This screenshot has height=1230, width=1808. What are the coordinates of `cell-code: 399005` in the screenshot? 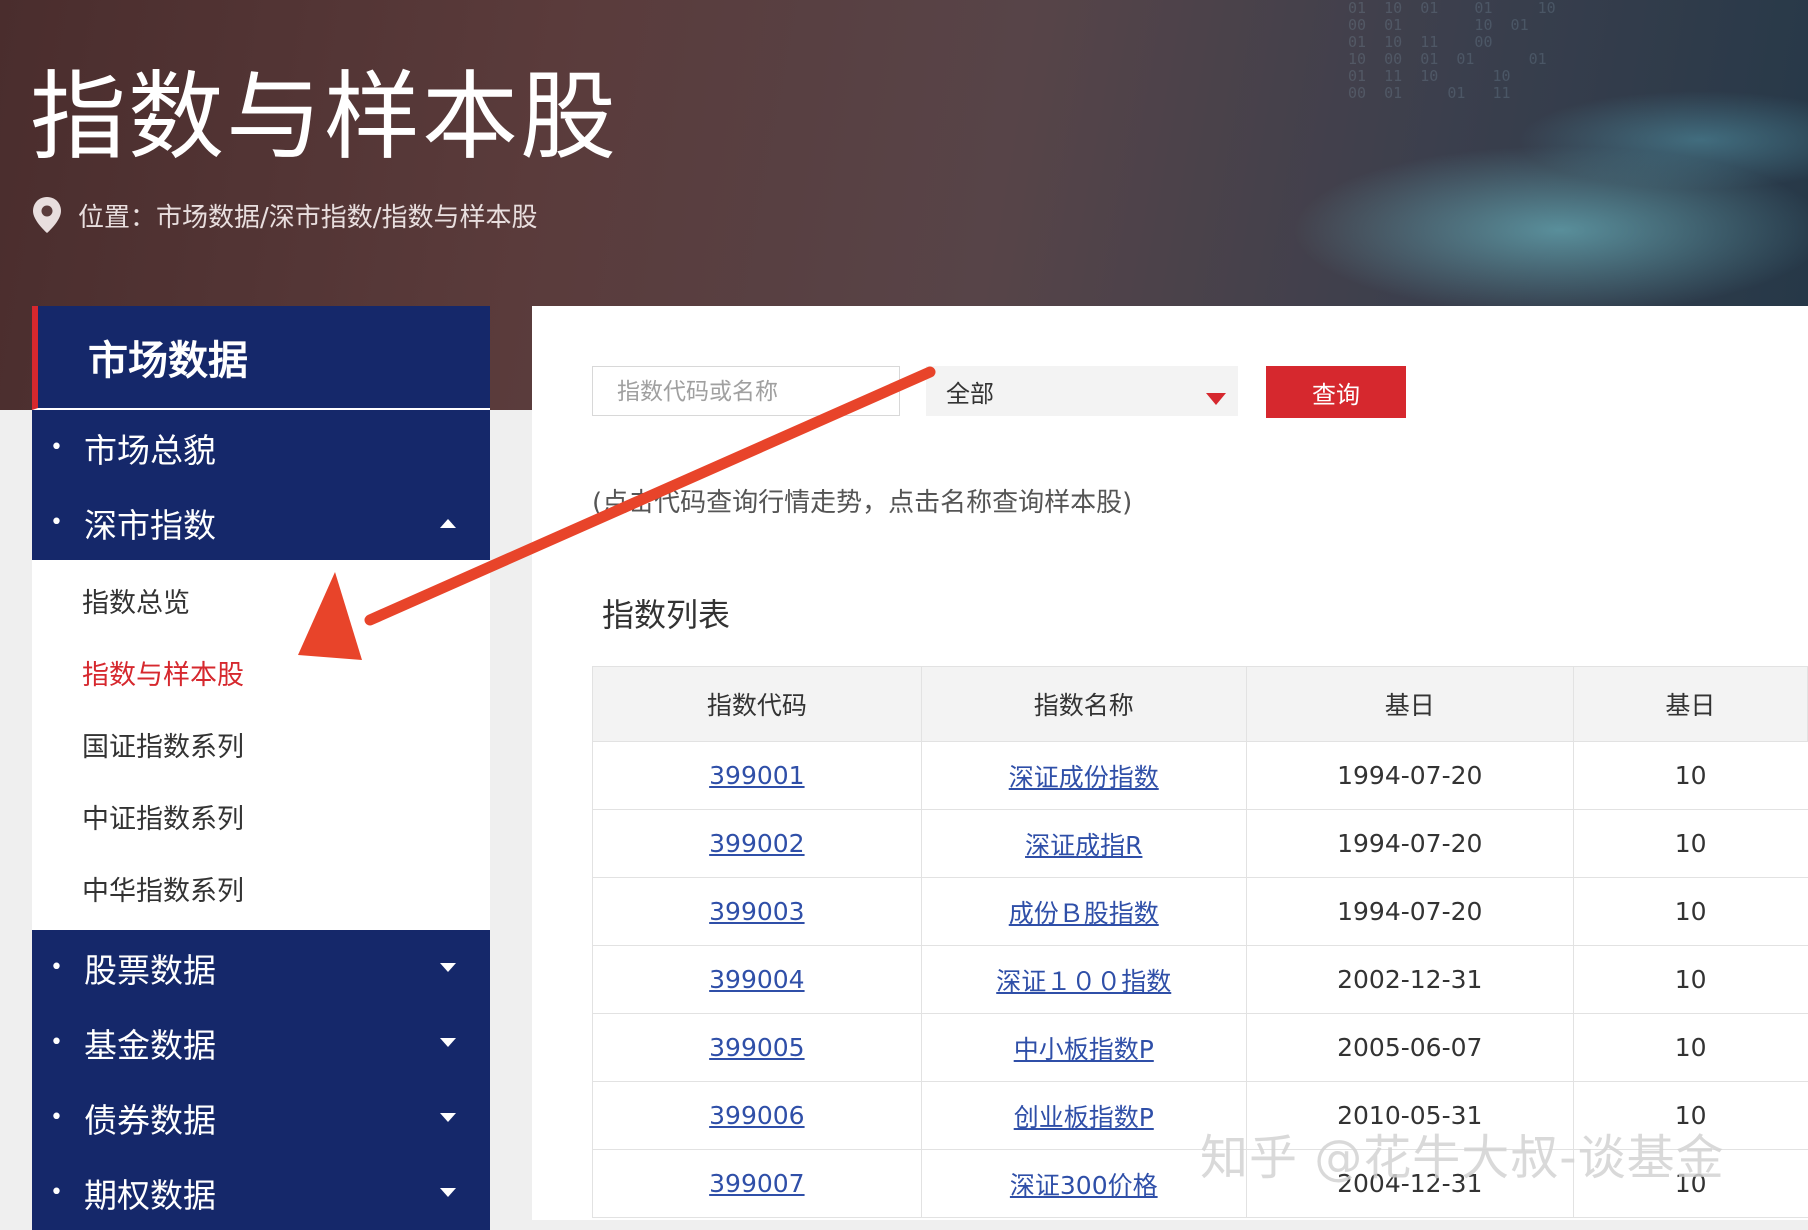 It's located at (757, 1047).